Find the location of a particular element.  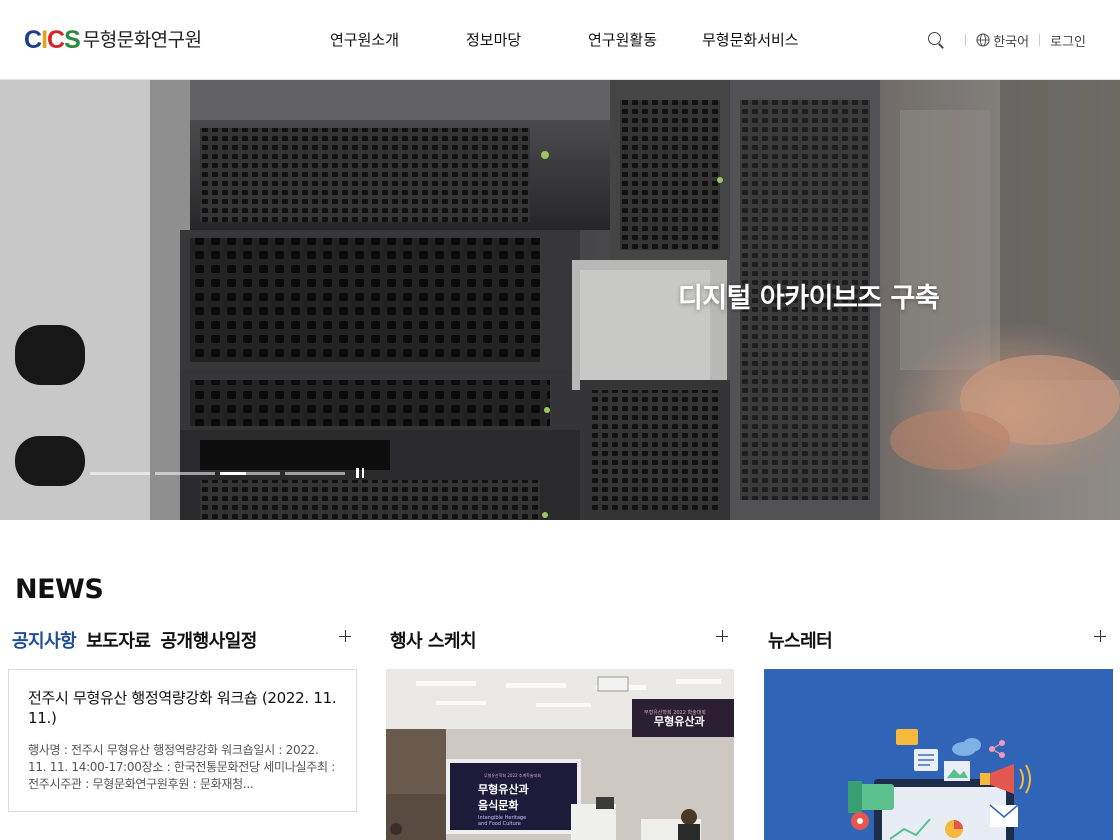

sketch-title: 행사 스케치 is located at coordinates (433, 640).